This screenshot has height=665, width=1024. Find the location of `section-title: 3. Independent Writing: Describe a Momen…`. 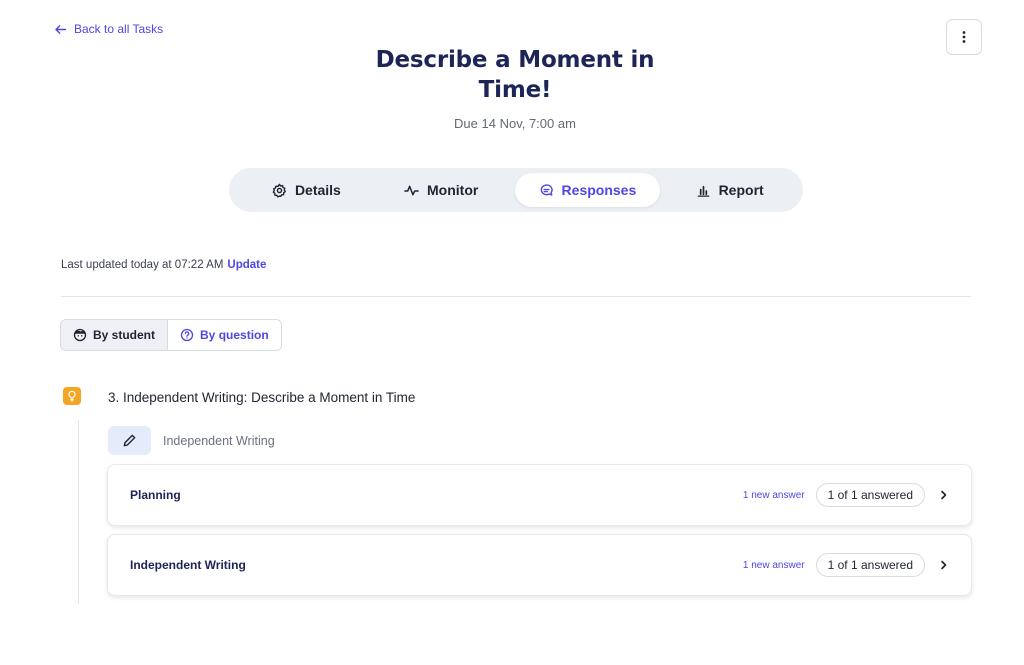

section-title: 3. Independent Writing: Describe a Momen… is located at coordinates (262, 397).